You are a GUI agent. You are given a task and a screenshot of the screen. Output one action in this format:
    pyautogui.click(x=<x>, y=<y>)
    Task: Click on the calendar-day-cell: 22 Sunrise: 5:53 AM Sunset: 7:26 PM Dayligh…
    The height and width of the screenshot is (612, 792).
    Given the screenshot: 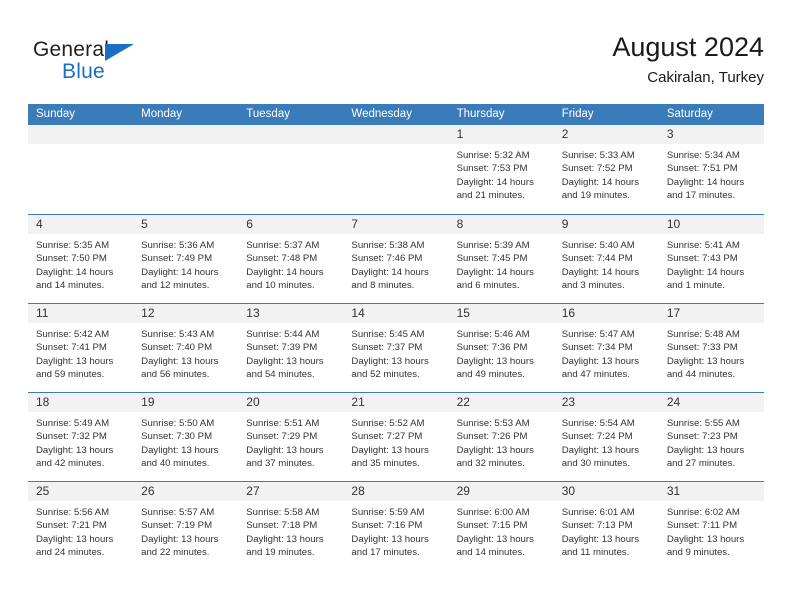 What is the action you would take?
    pyautogui.click(x=501, y=437)
    